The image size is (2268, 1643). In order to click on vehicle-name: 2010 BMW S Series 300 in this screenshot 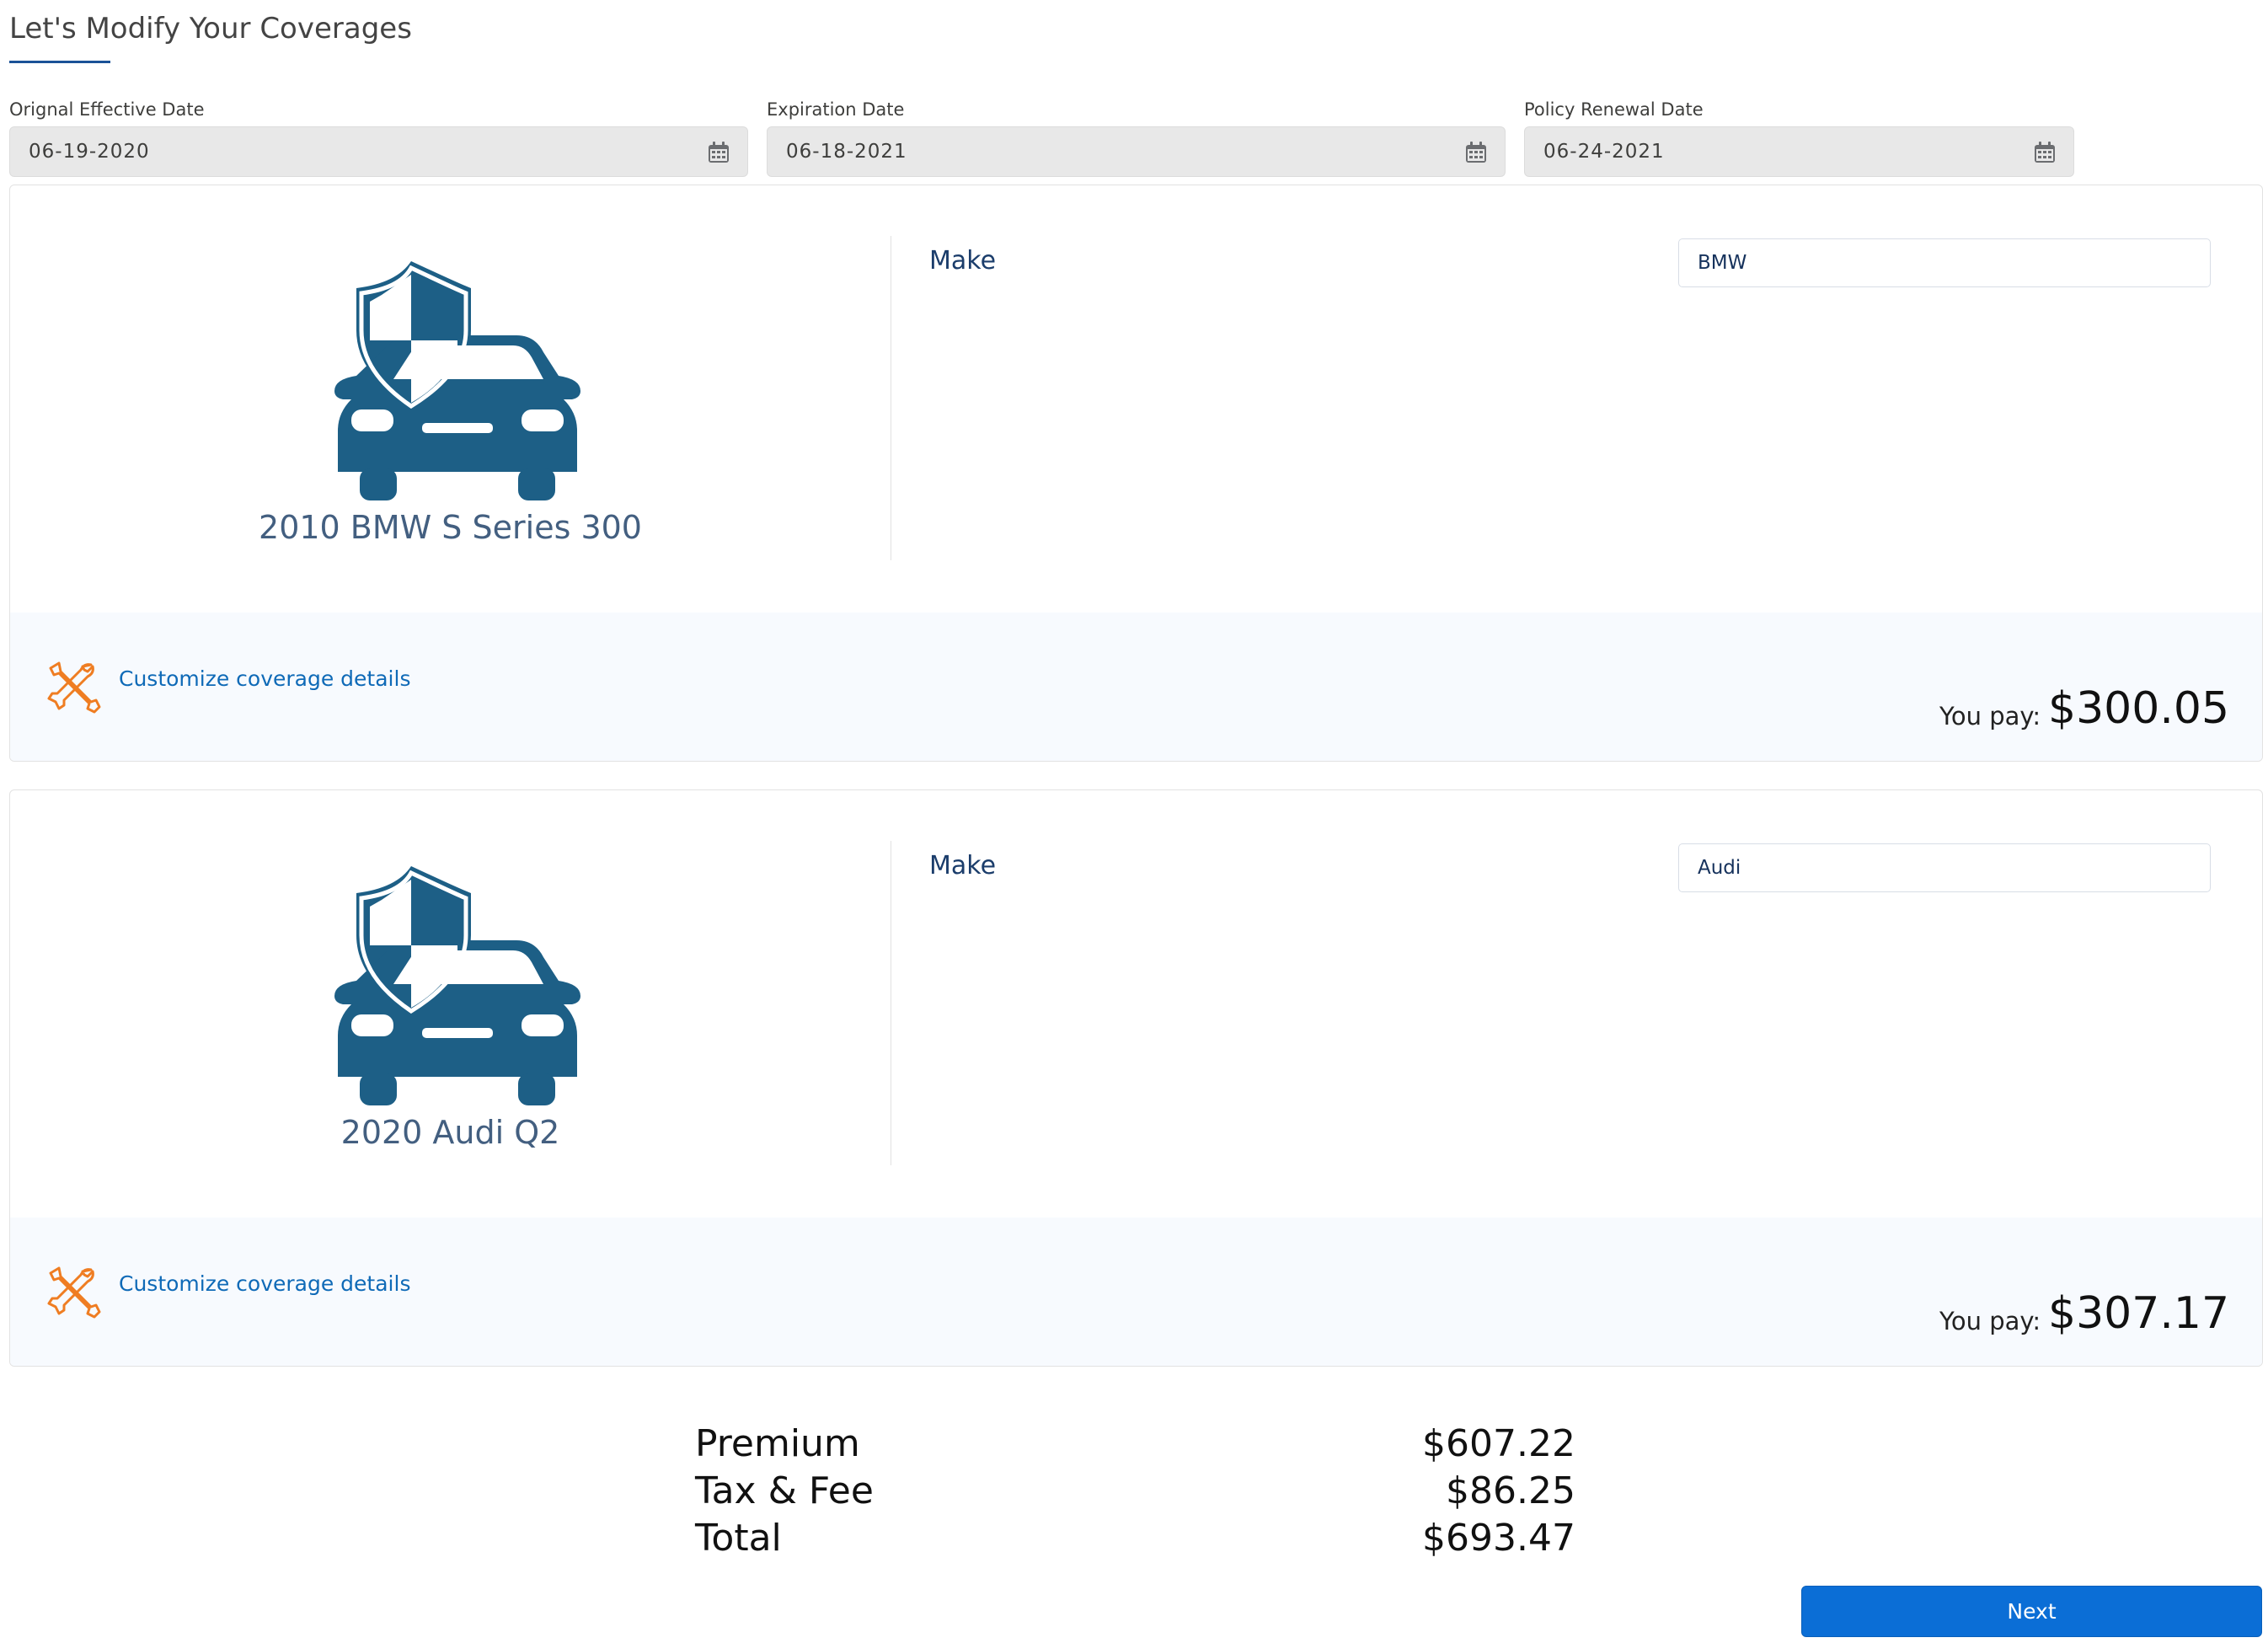, I will do `click(450, 527)`.